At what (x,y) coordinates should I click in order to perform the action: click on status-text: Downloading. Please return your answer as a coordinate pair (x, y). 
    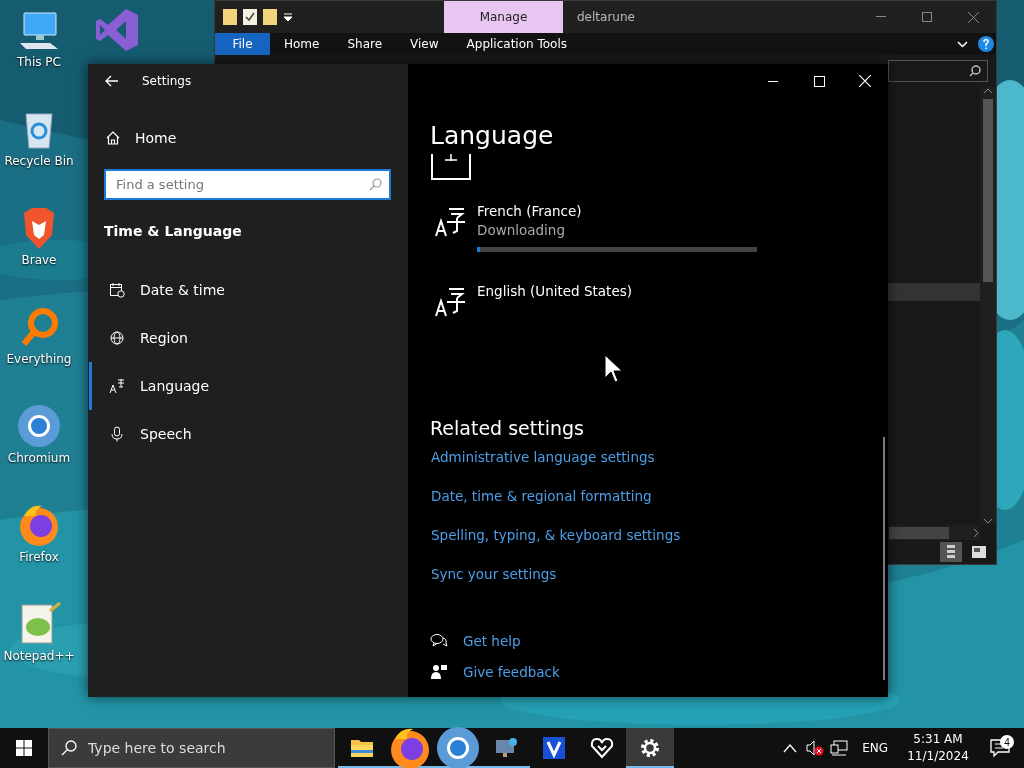
    Looking at the image, I should click on (521, 230).